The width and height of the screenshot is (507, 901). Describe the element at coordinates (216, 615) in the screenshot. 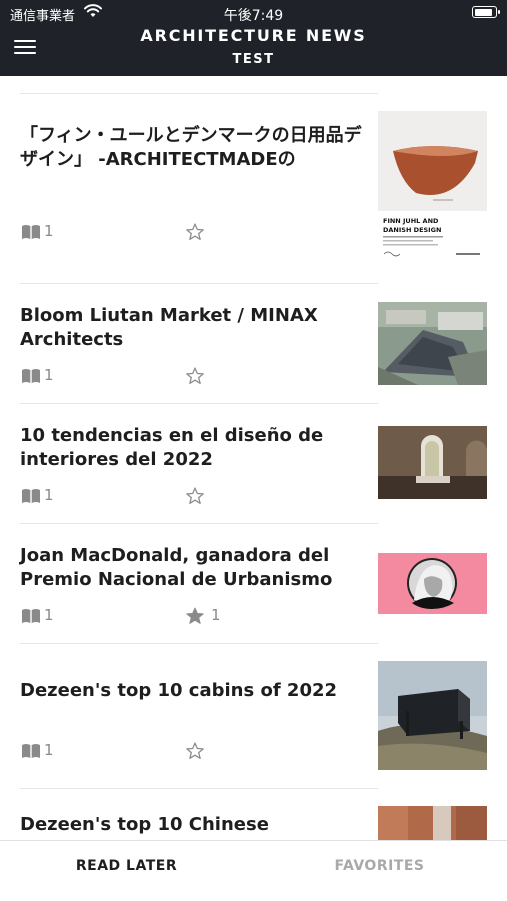

I see `favorite-count: 1` at that location.